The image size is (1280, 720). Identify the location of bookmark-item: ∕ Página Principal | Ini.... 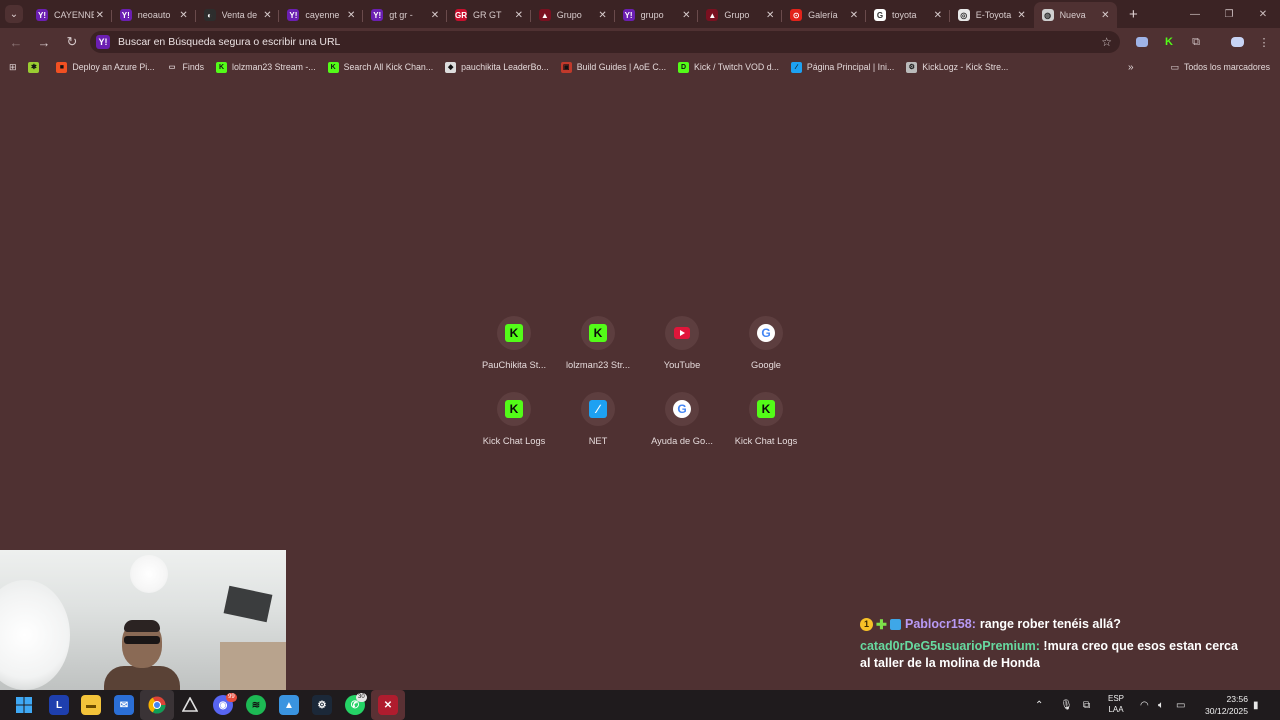
(842, 67).